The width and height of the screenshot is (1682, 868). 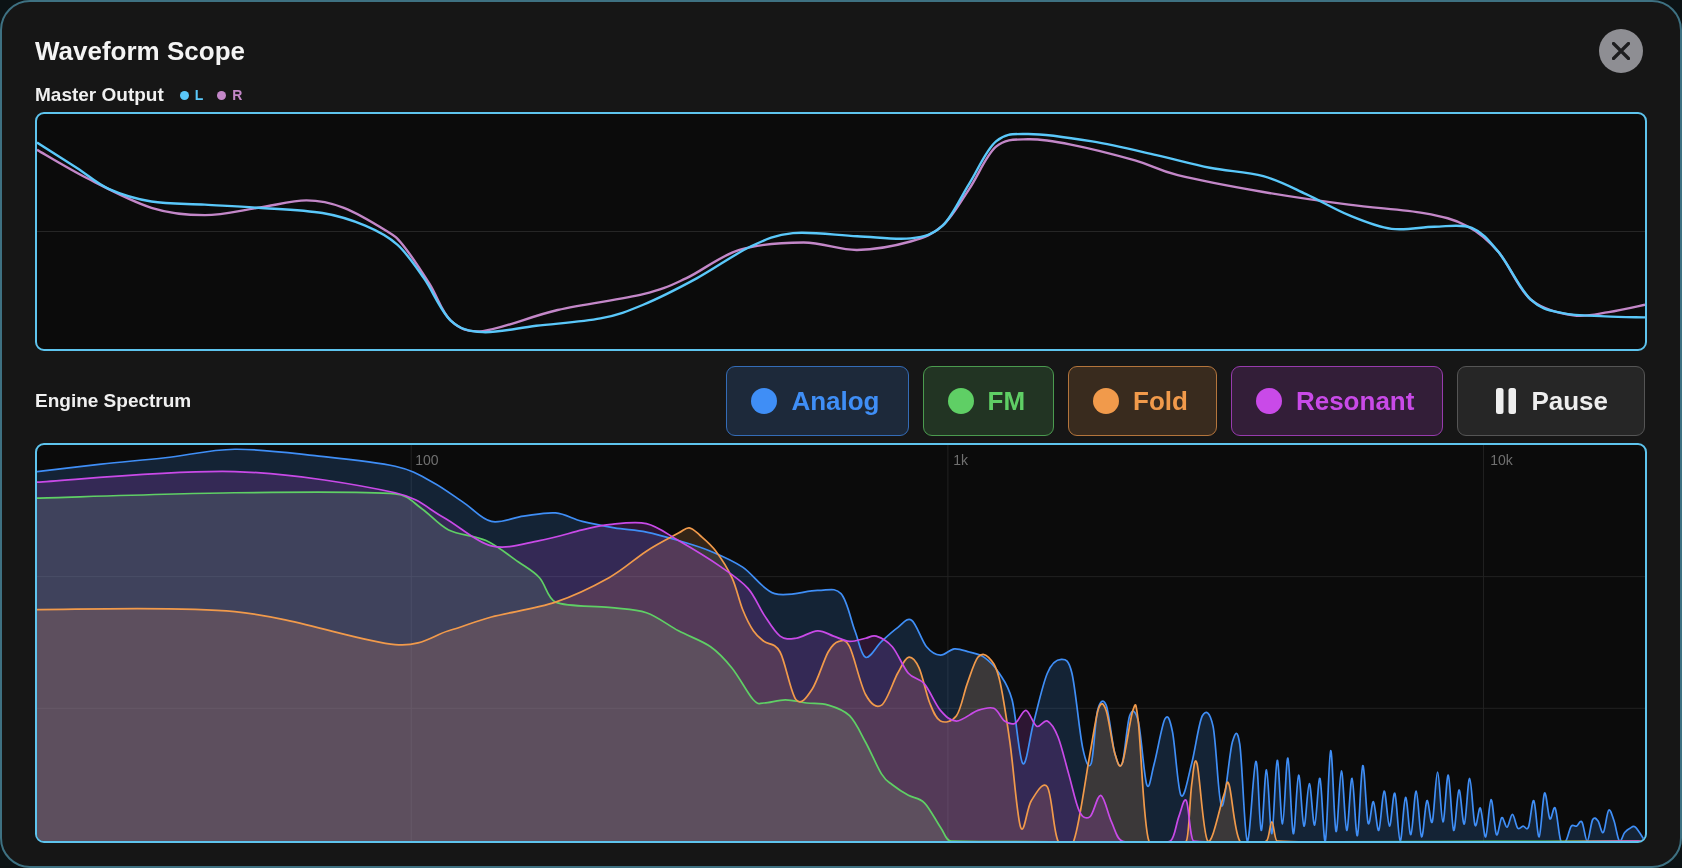 I want to click on channel-label: L, so click(x=199, y=95).